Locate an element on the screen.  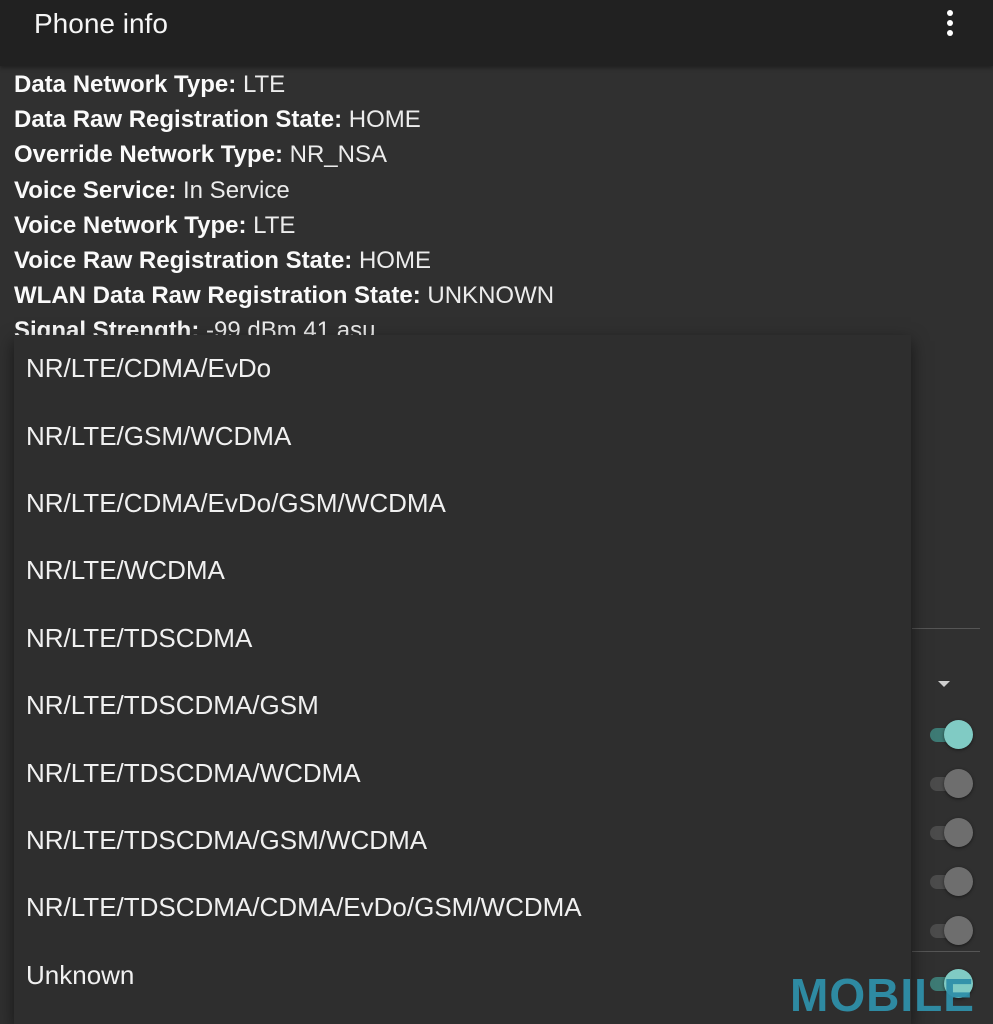
info-row-data-network-type: Data Network Type: LTE is located at coordinates (150, 84).